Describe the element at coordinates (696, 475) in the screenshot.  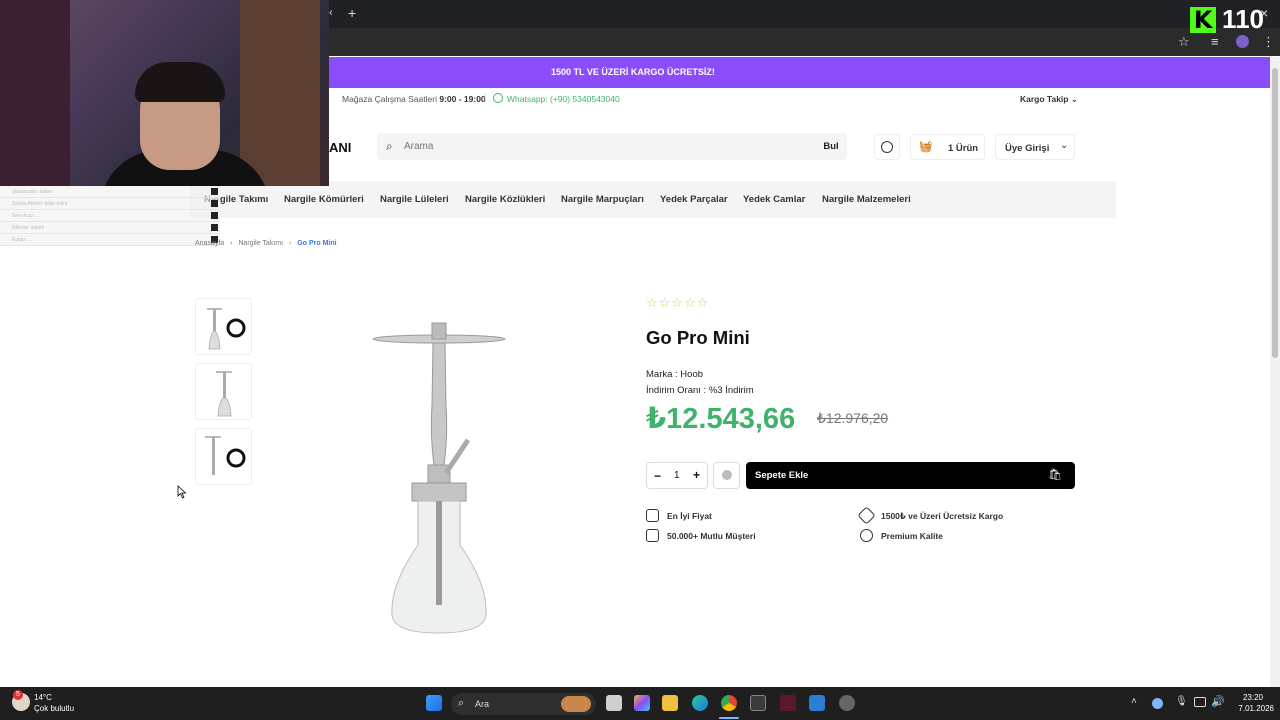
I see `quantity-increase-button: +` at that location.